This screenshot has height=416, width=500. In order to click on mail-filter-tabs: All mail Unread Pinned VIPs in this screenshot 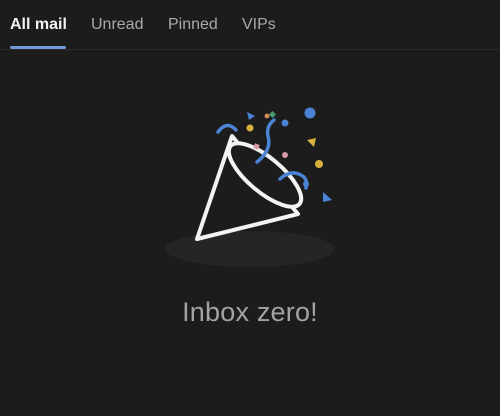, I will do `click(250, 25)`.